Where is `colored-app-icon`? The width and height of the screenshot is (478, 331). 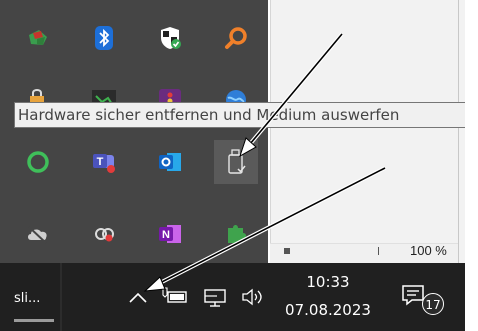
colored-app-icon is located at coordinates (38, 38).